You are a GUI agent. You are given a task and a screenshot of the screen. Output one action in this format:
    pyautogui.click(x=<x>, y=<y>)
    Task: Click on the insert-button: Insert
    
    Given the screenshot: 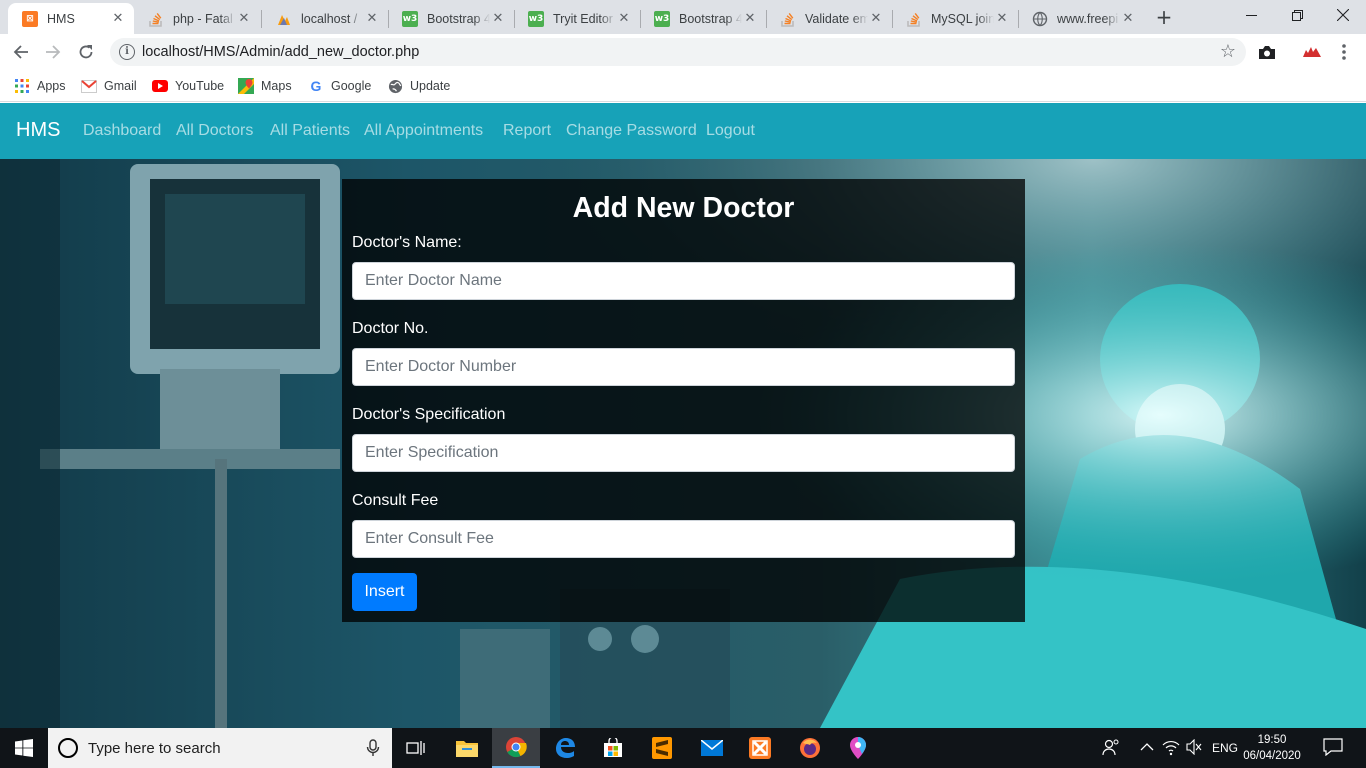 What is the action you would take?
    pyautogui.click(x=384, y=592)
    